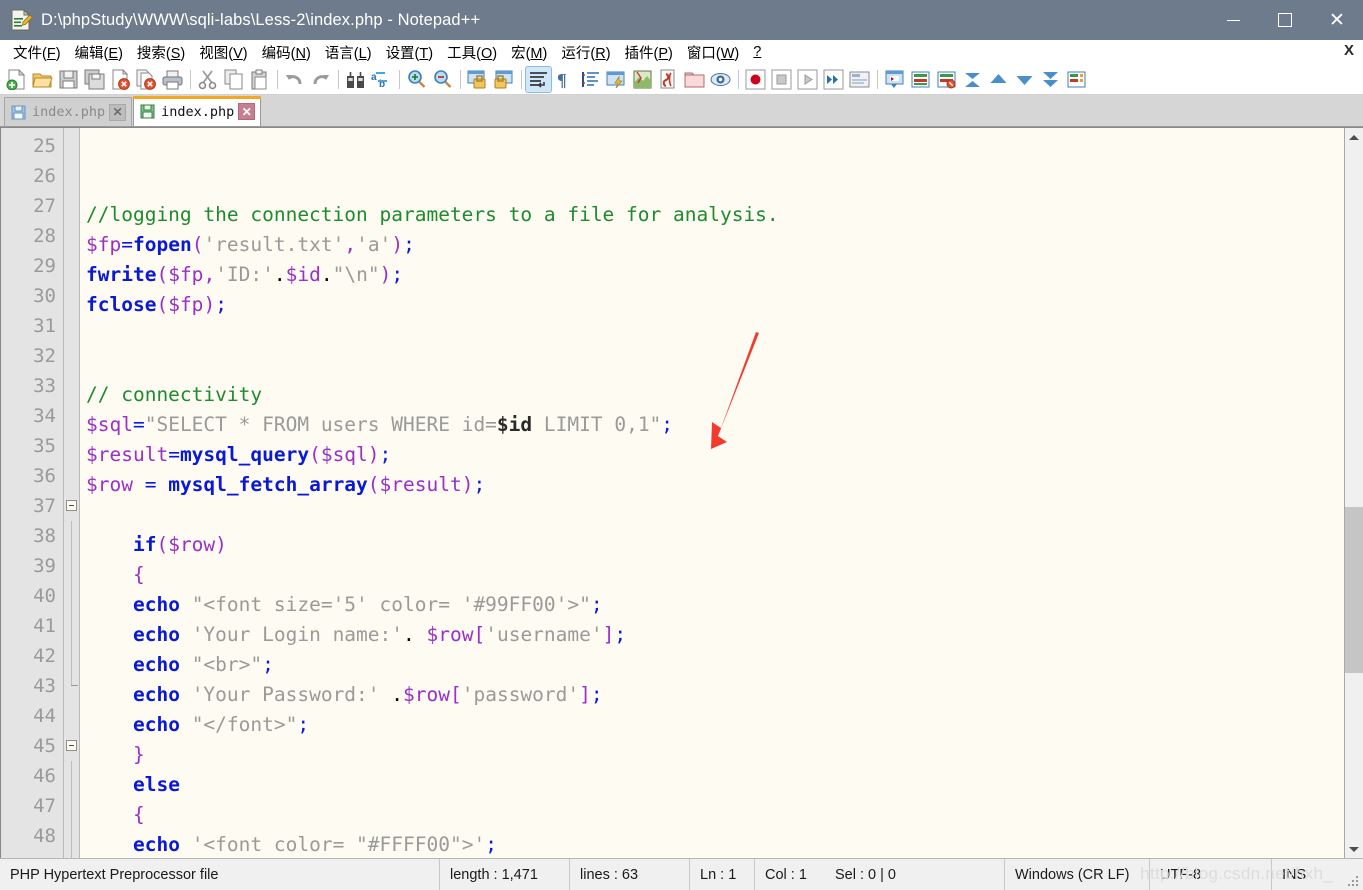  Describe the element at coordinates (694, 79) in the screenshot. I see `folder-as-workspace-icon` at that location.